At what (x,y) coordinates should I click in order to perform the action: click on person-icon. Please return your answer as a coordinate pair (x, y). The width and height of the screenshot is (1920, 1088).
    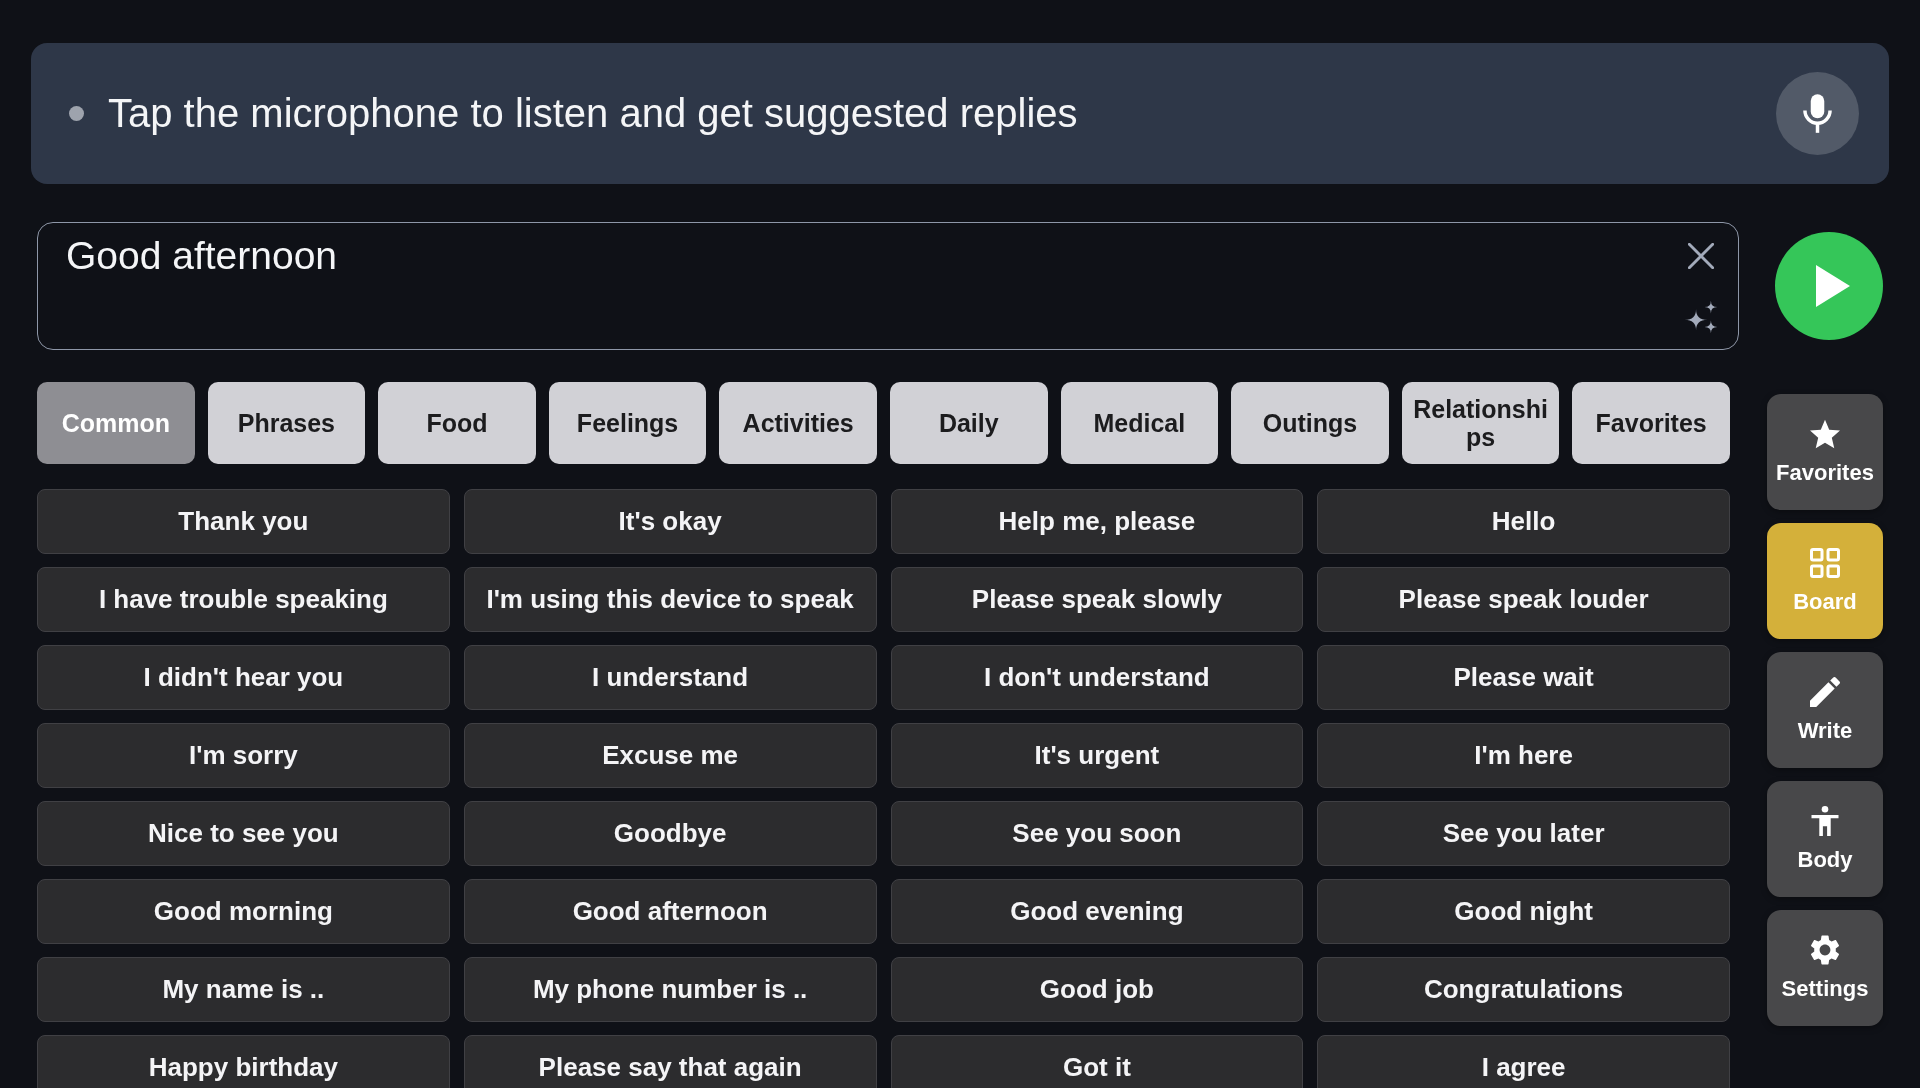
    Looking at the image, I should click on (1825, 820).